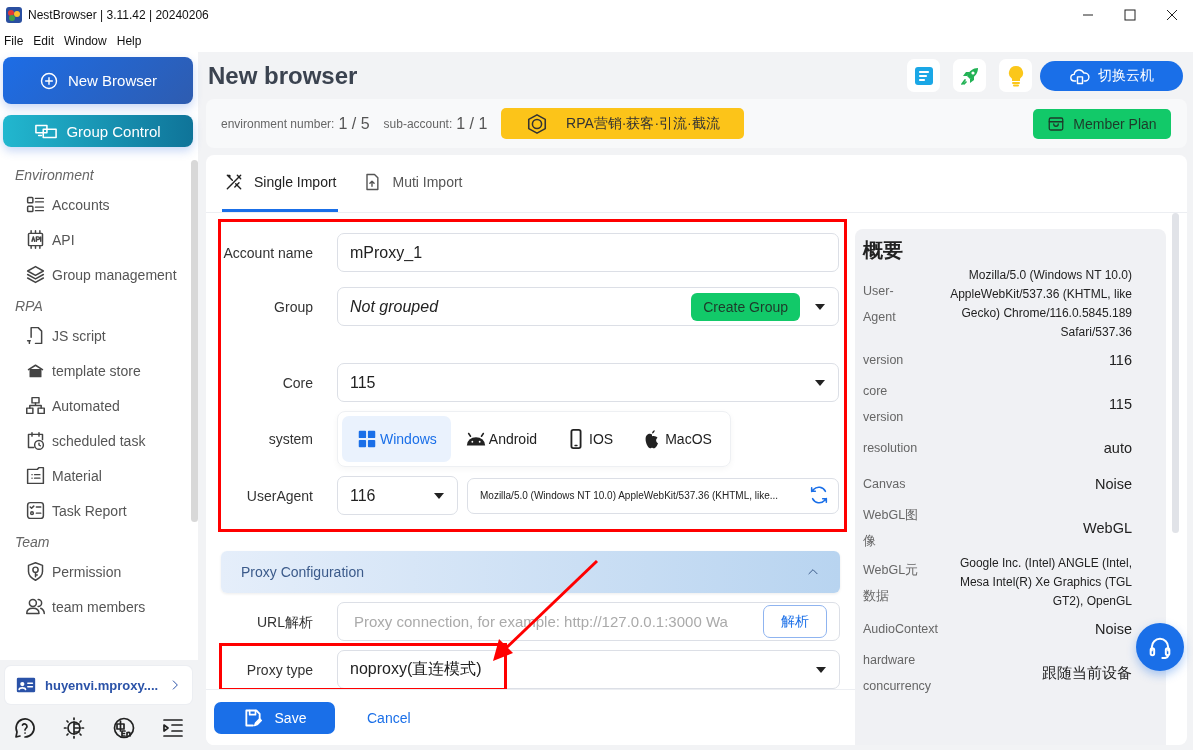 Image resolution: width=1193 pixels, height=750 pixels. What do you see at coordinates (268, 253) in the screenshot?
I see `field-label: Account name` at bounding box center [268, 253].